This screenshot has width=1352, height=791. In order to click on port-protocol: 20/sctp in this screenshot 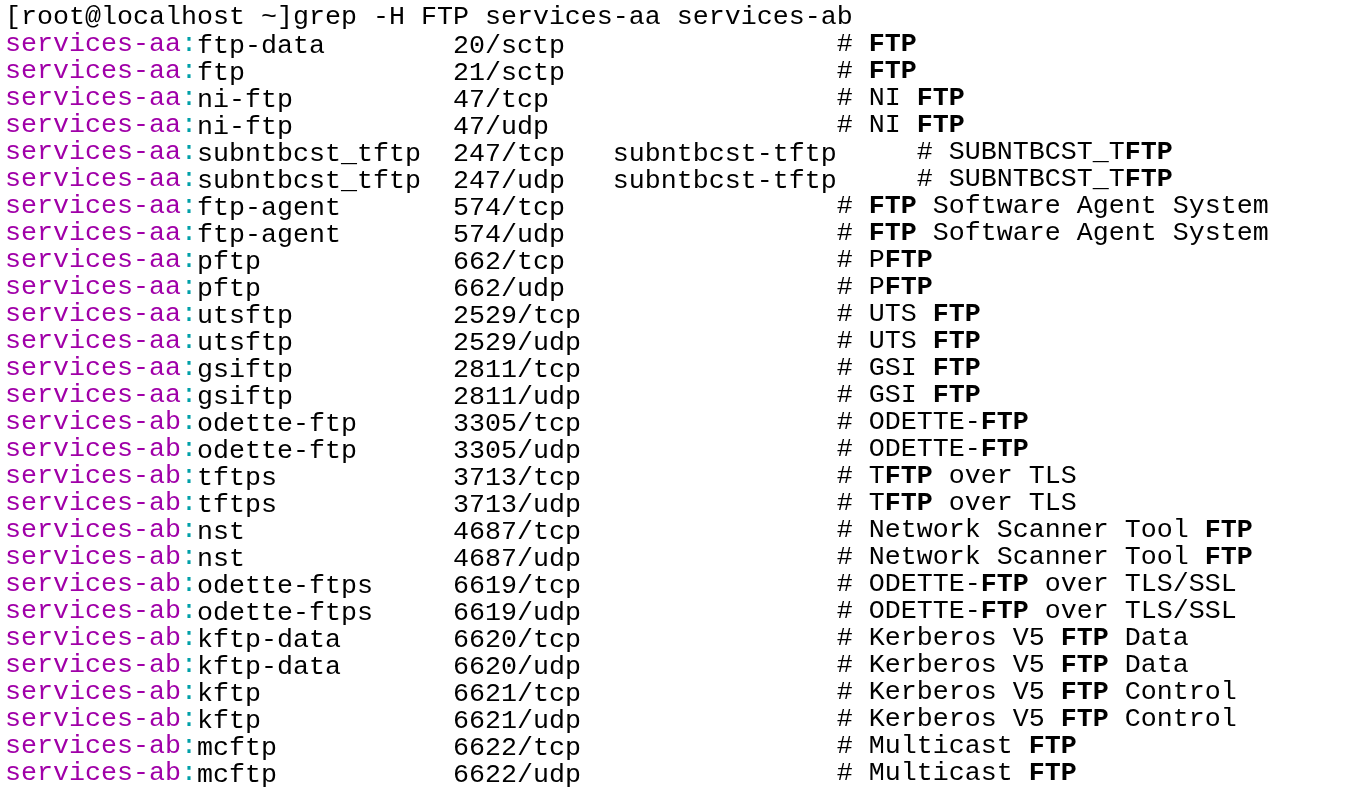, I will do `click(508, 46)`.